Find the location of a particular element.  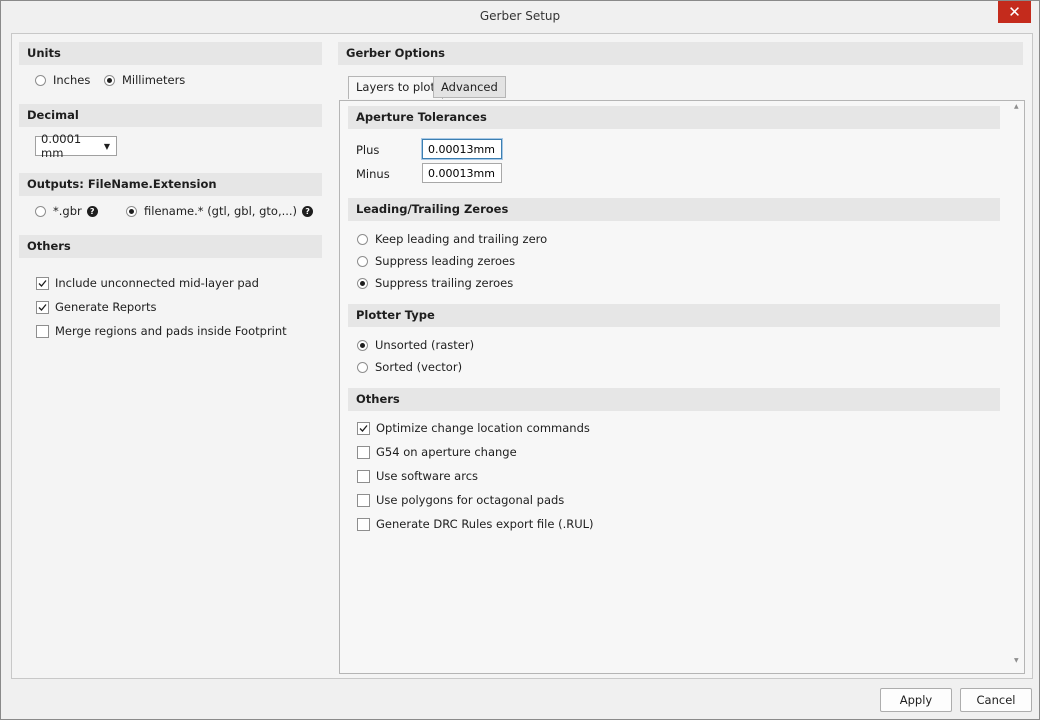

left-others-heading: Others is located at coordinates (170, 246).